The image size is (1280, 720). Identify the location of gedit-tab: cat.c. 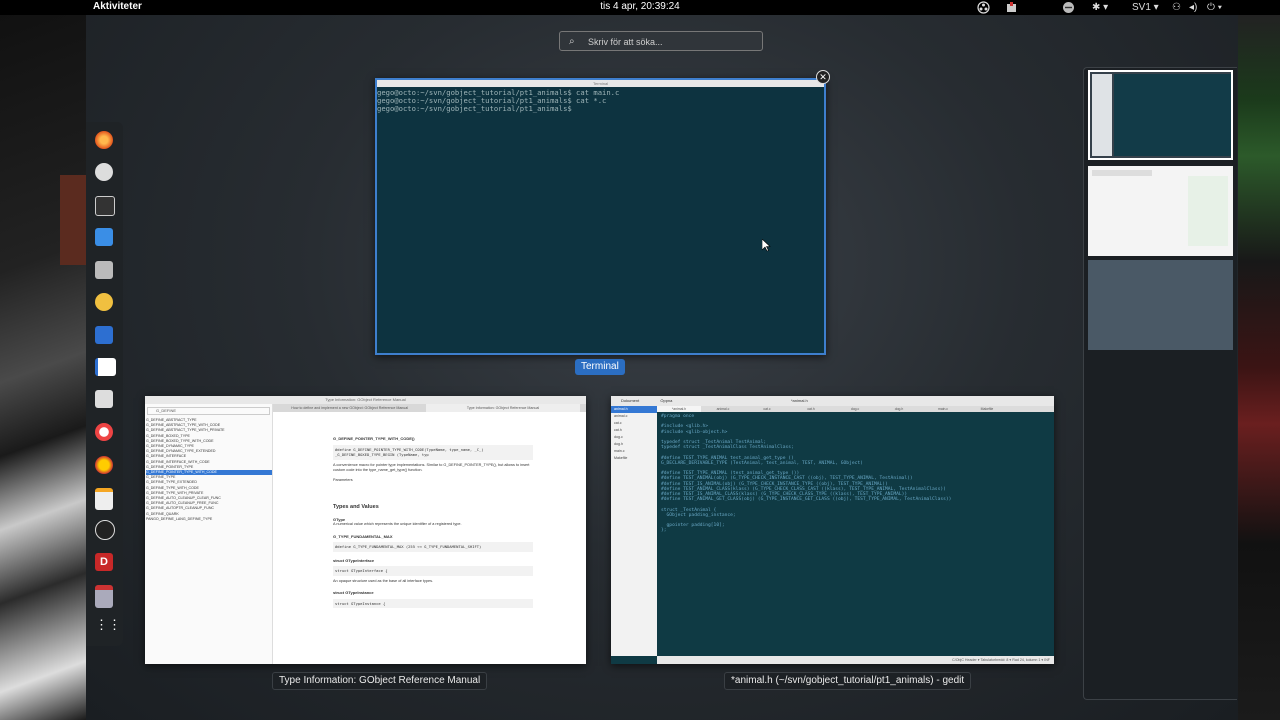
(767, 409).